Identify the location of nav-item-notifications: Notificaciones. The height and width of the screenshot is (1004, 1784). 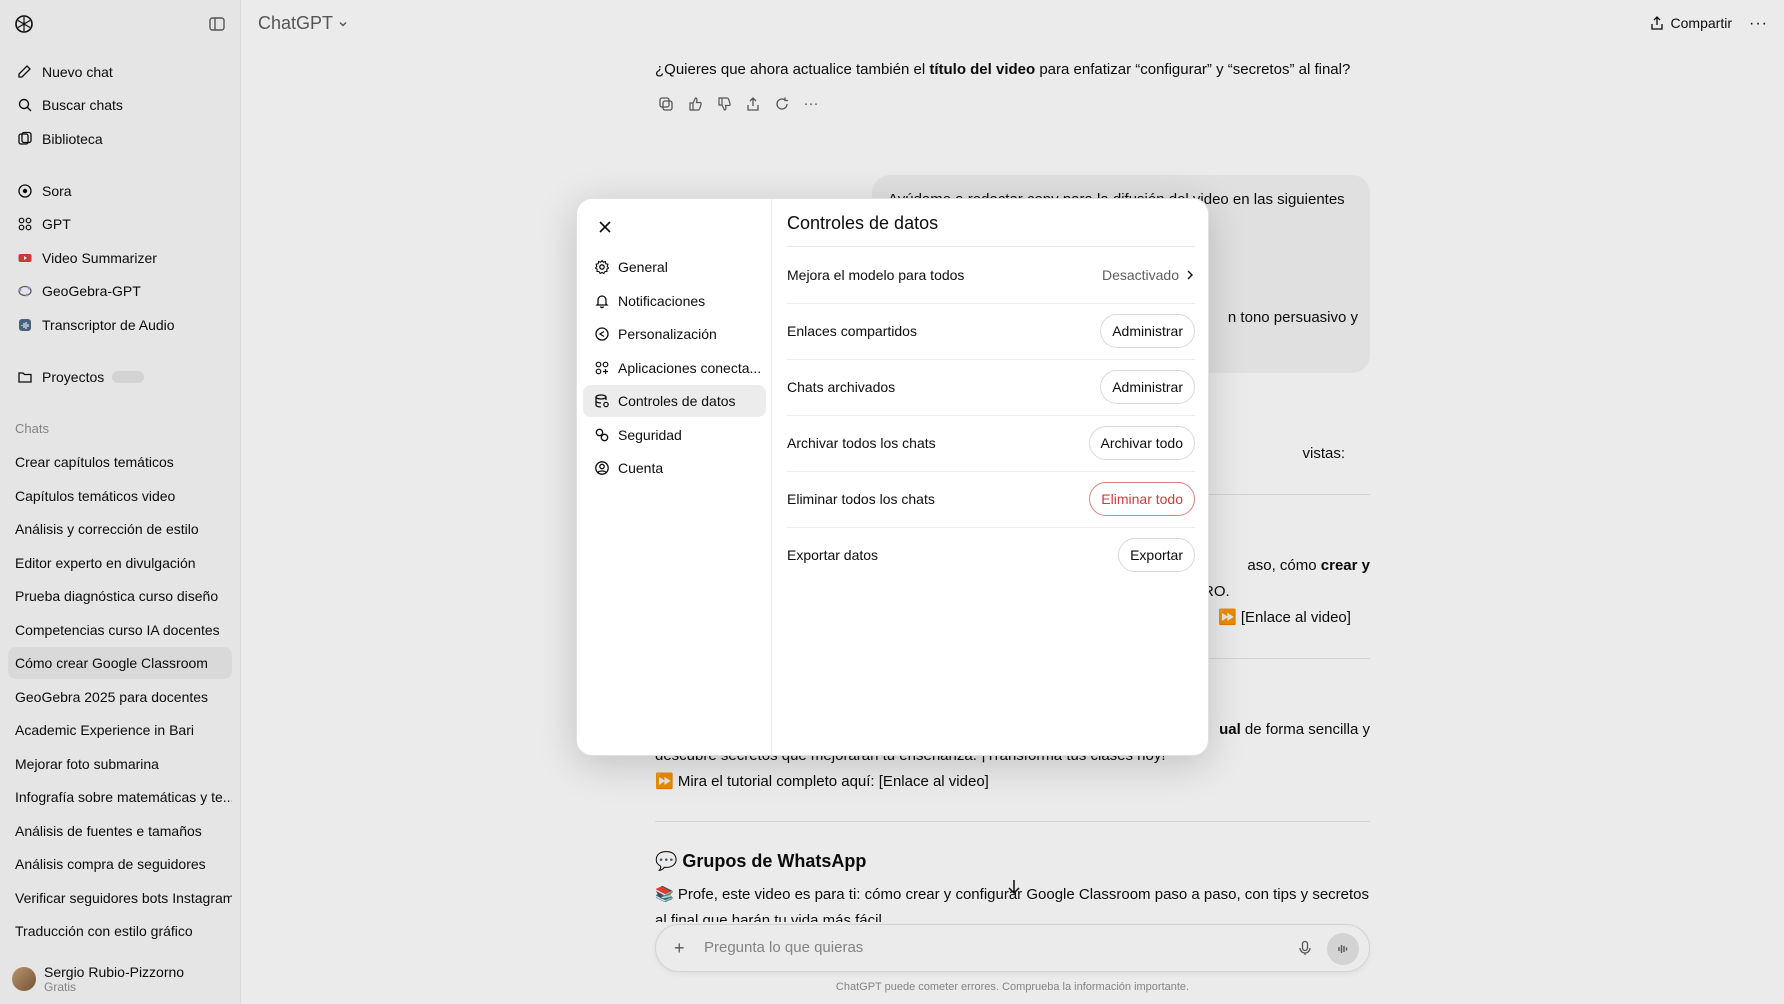
(674, 301).